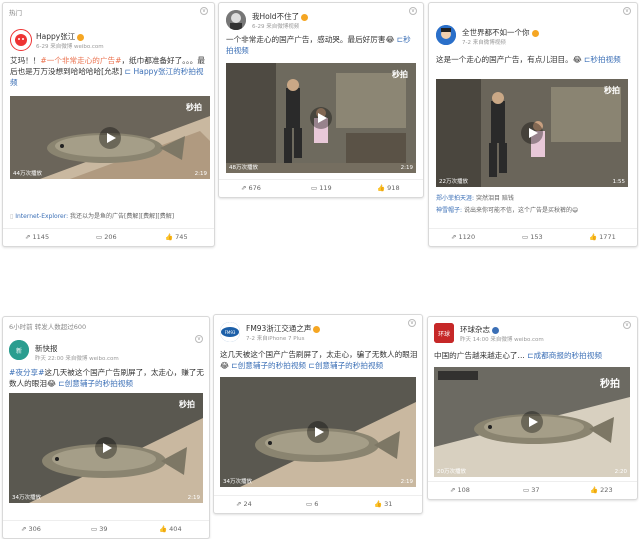  What do you see at coordinates (41, 216) in the screenshot?
I see `comment-user: Internet-Explorer:` at bounding box center [41, 216].